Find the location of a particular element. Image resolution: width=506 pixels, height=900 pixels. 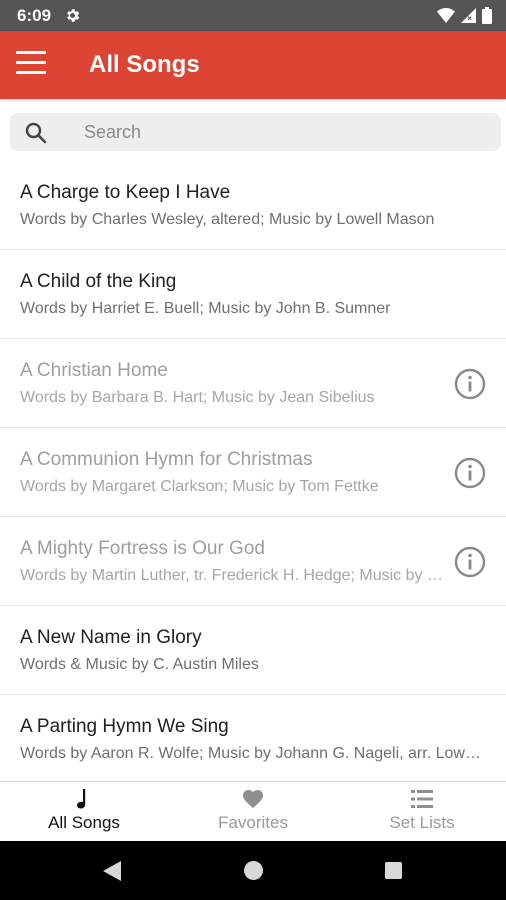

back-icon is located at coordinates (112, 871).